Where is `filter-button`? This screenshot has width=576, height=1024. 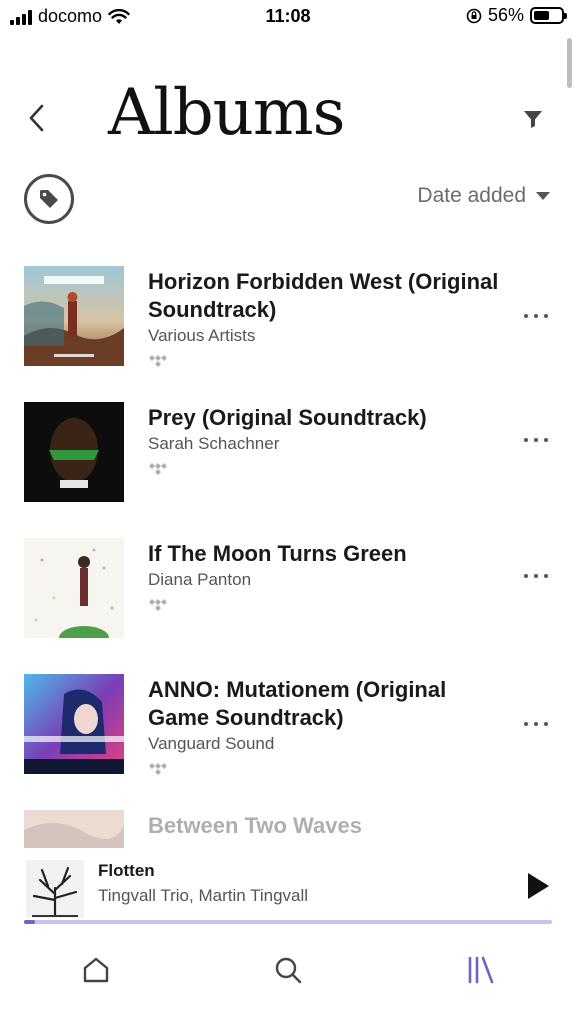
filter-button is located at coordinates (533, 119).